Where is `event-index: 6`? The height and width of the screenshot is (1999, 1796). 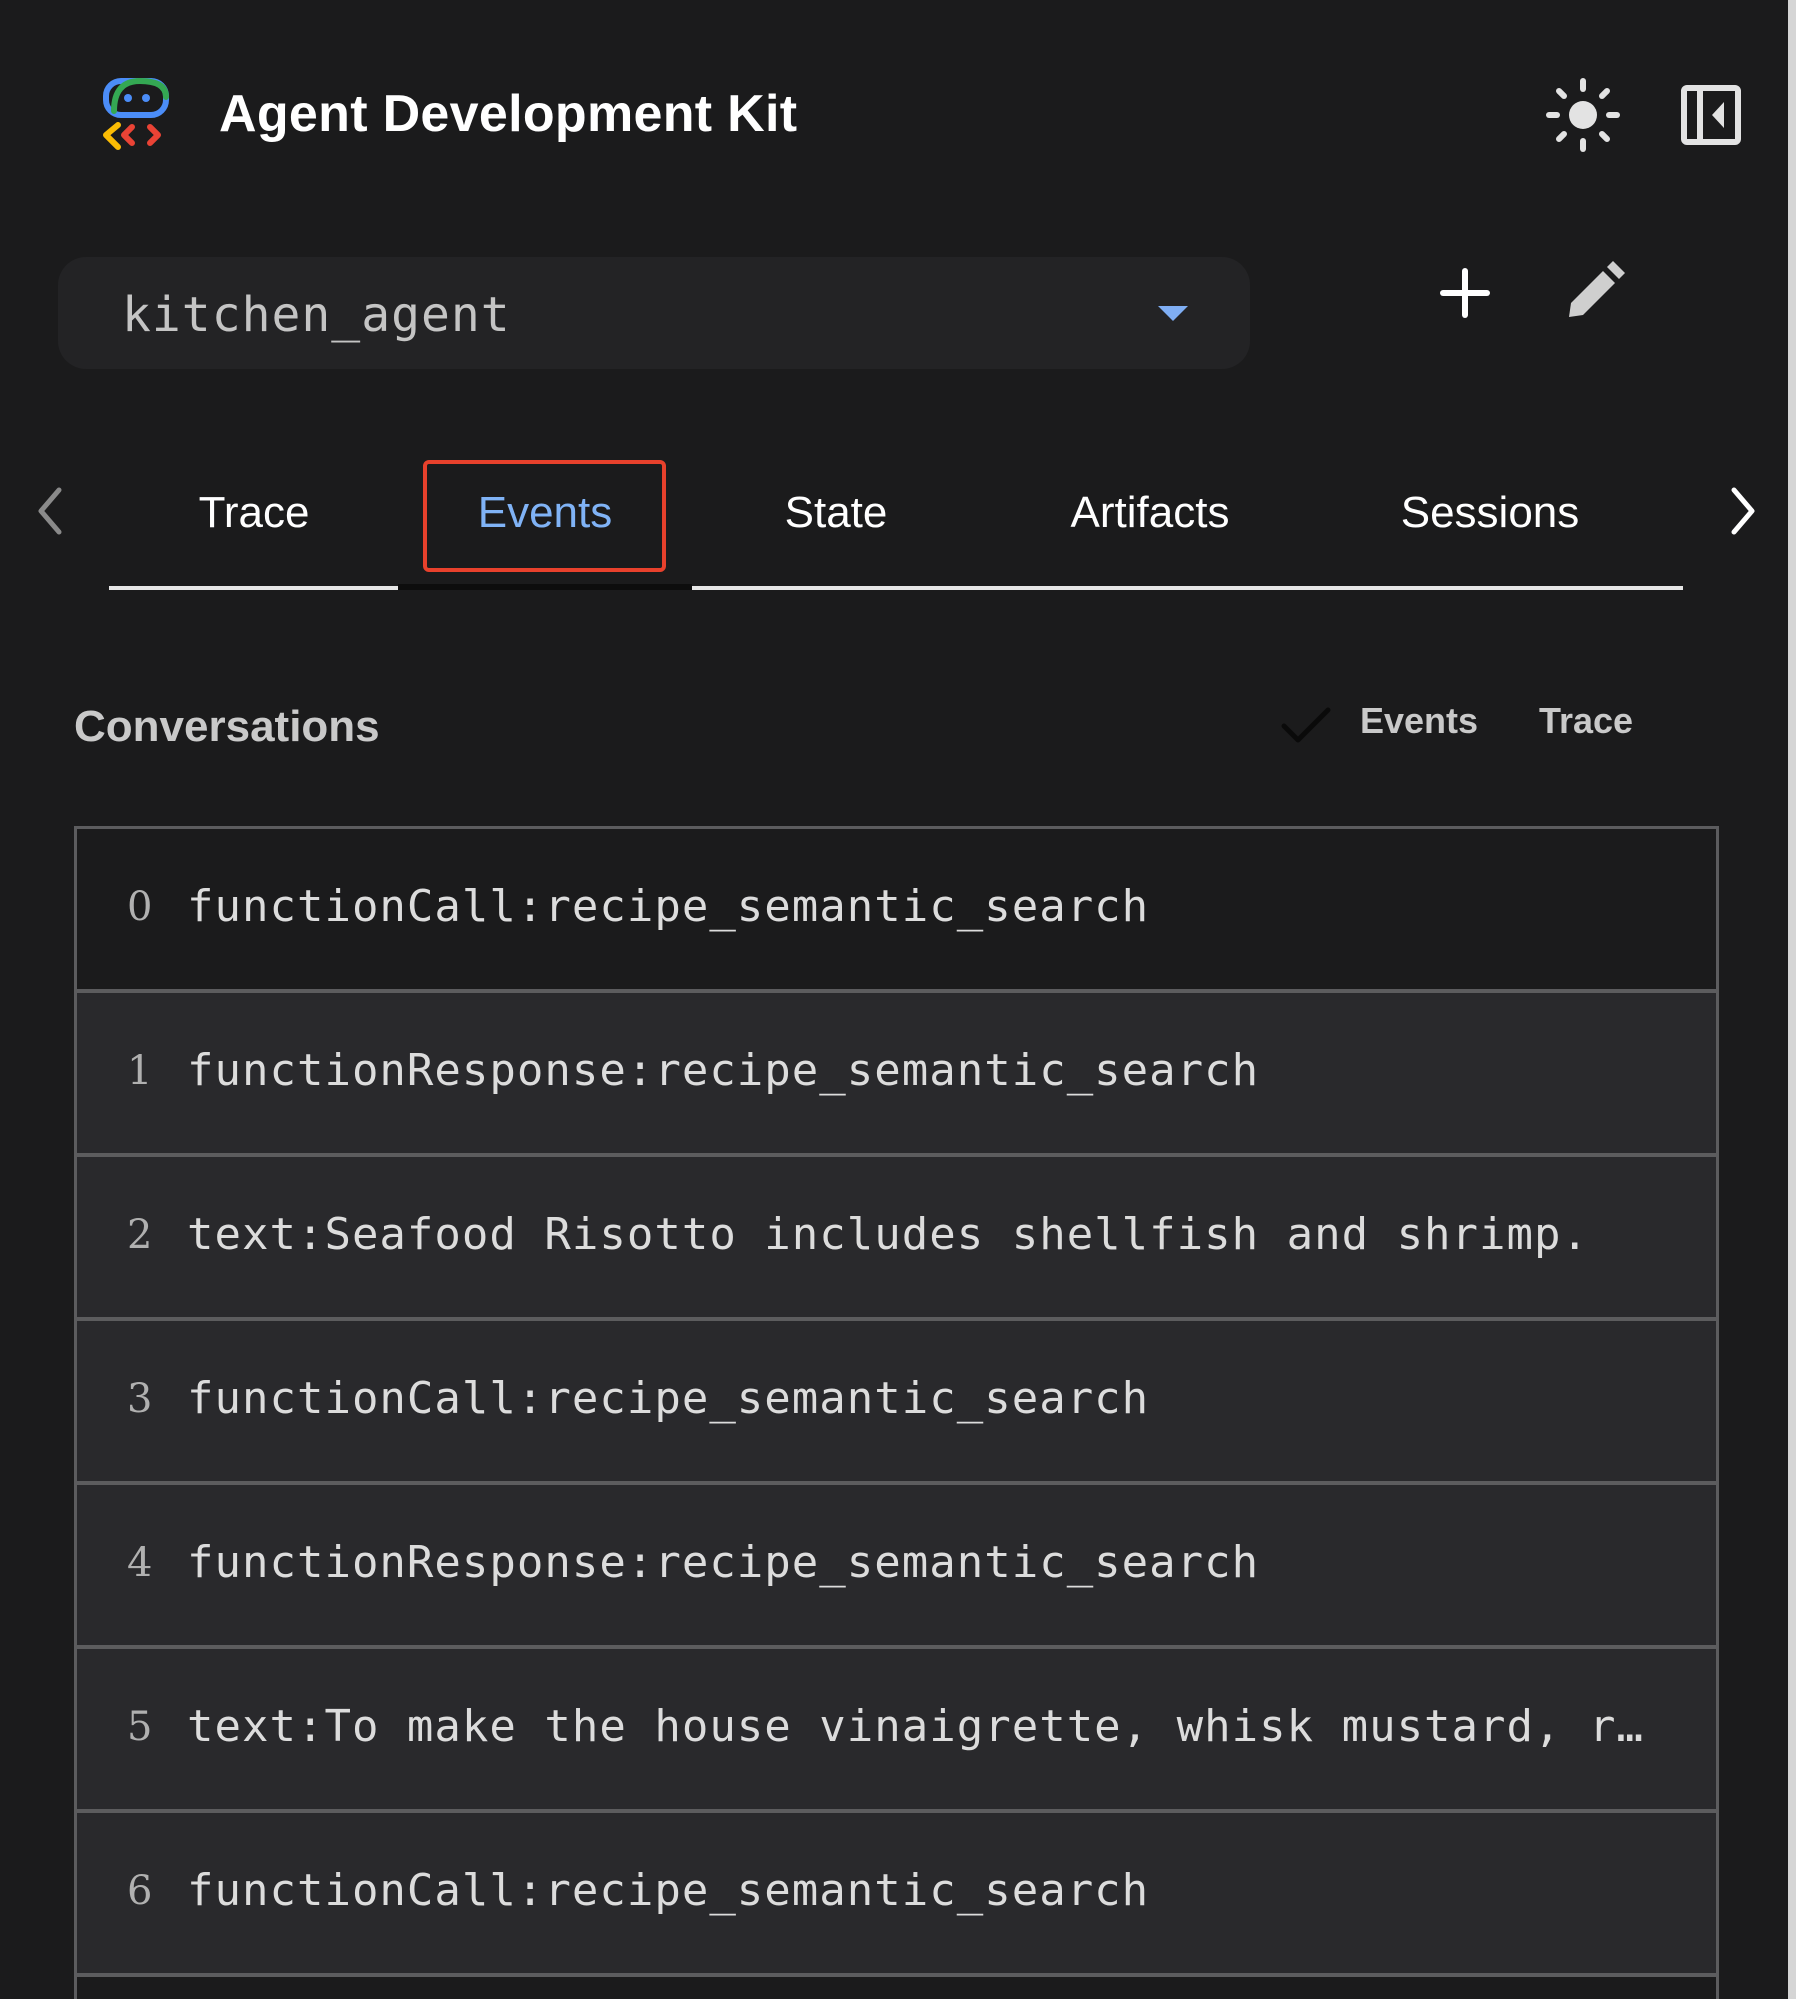 event-index: 6 is located at coordinates (140, 1891).